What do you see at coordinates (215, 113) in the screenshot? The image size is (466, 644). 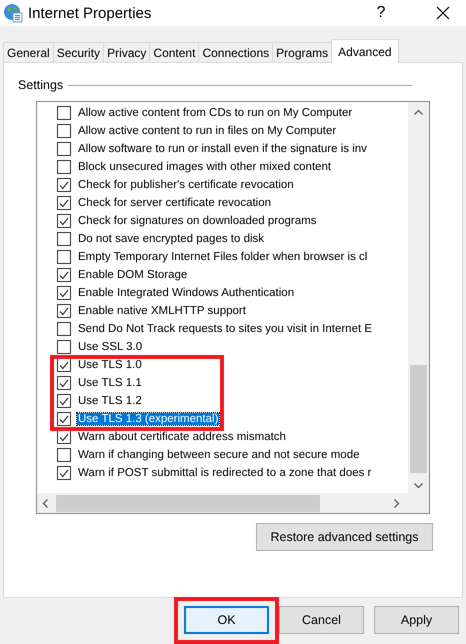 I see `setting-label: Allow active content from CDs to run on My Computer` at bounding box center [215, 113].